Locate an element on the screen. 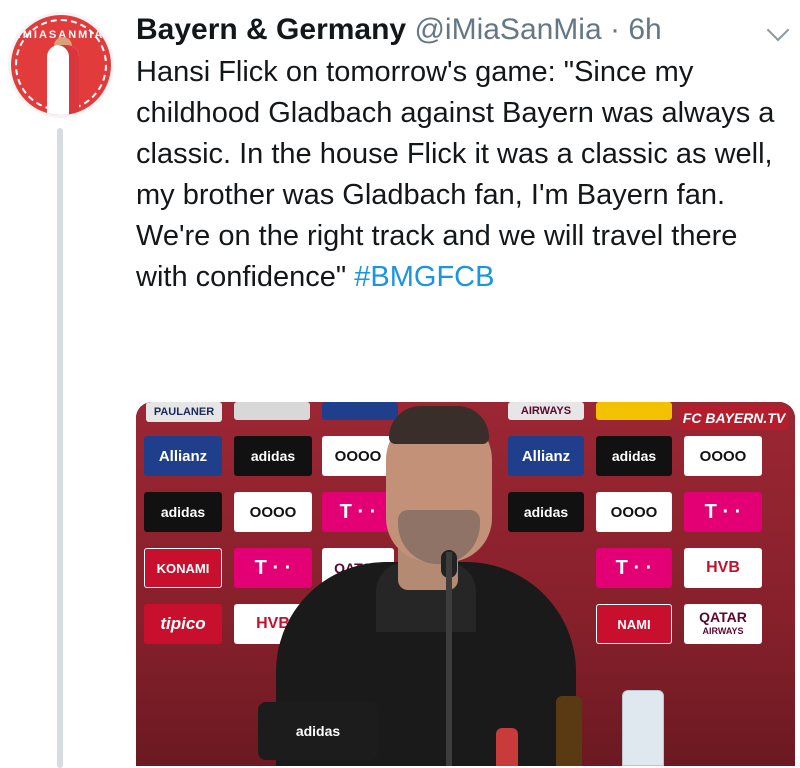  author-handle: @iMiaSanMia is located at coordinates (507, 29).